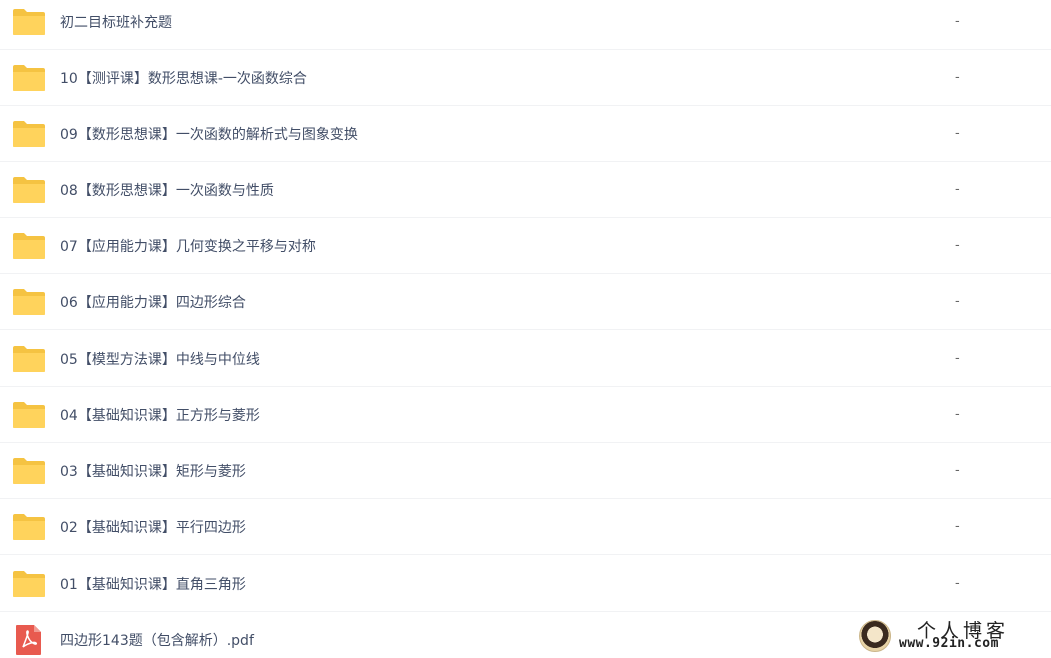  Describe the element at coordinates (157, 640) in the screenshot. I see `file-name: 四边形143题（包含解析）.pdf` at that location.